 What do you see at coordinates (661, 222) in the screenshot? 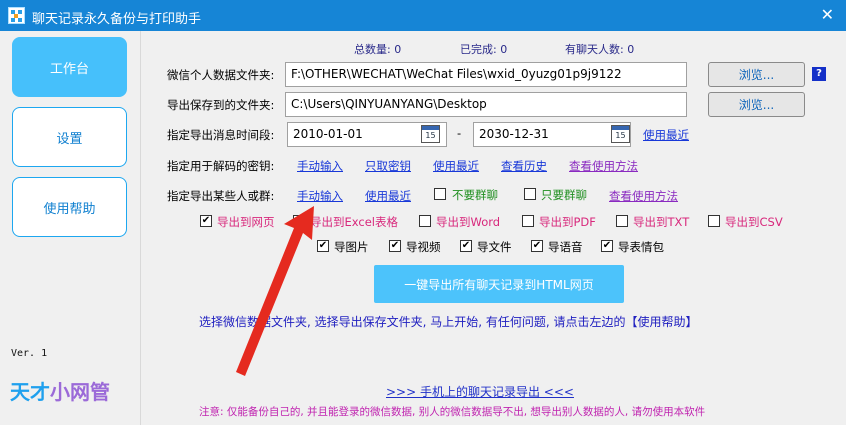
I see `export-txt-label: 导出到TXT` at bounding box center [661, 222].